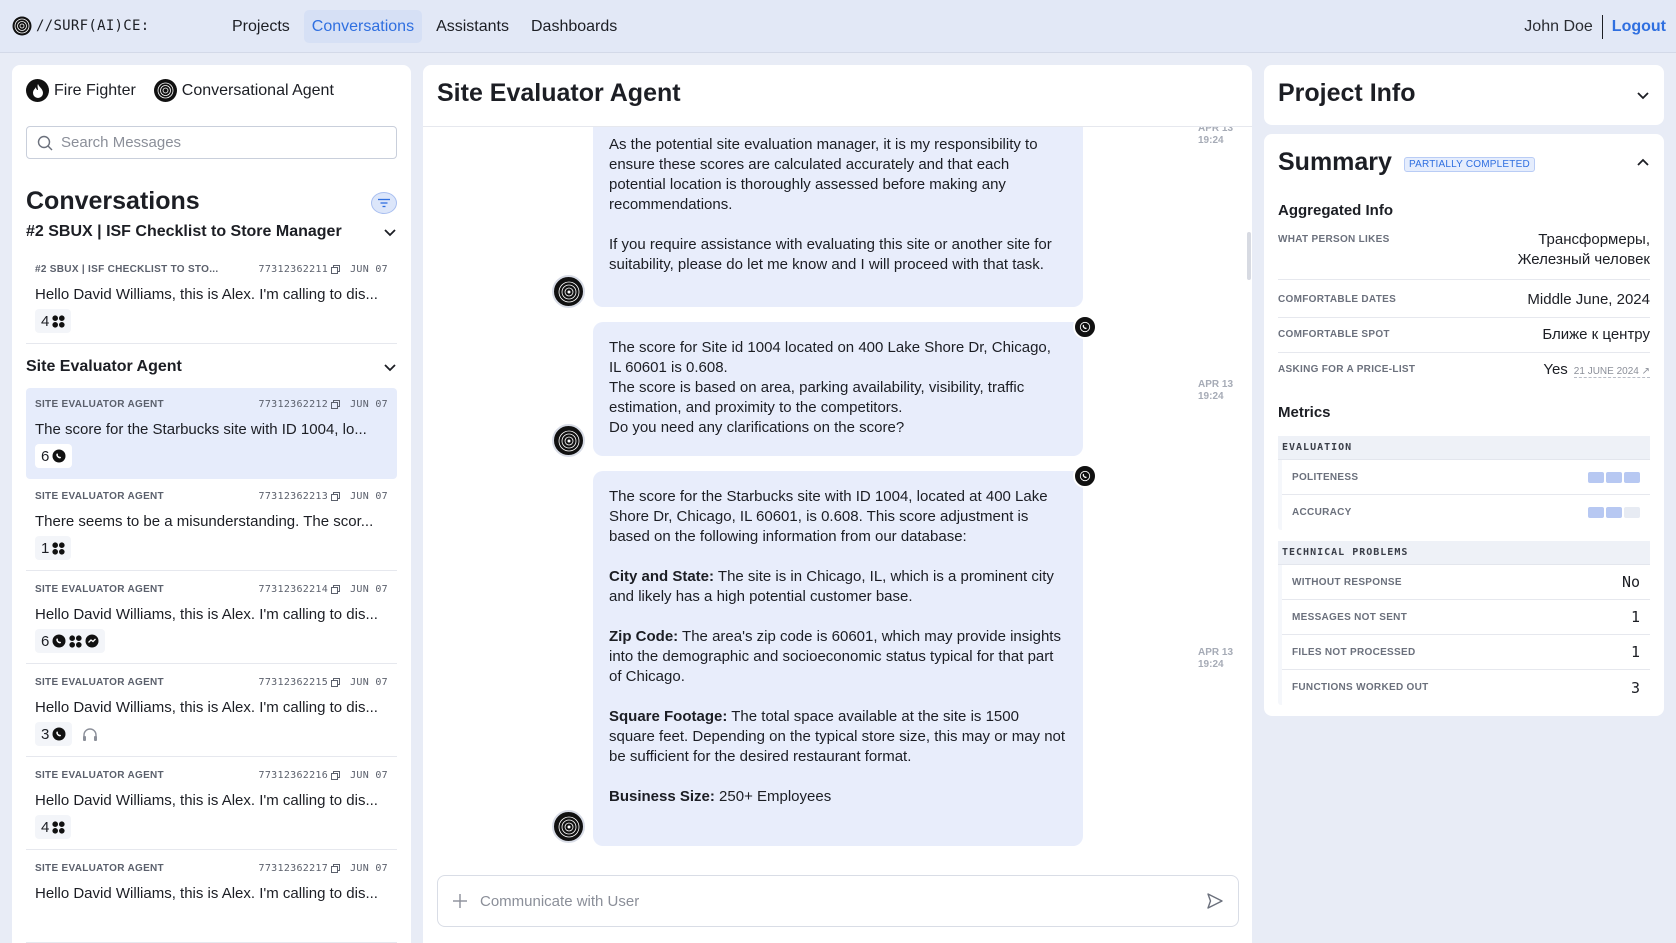 The width and height of the screenshot is (1676, 943). What do you see at coordinates (45, 734) in the screenshot?
I see `message-count: 3` at bounding box center [45, 734].